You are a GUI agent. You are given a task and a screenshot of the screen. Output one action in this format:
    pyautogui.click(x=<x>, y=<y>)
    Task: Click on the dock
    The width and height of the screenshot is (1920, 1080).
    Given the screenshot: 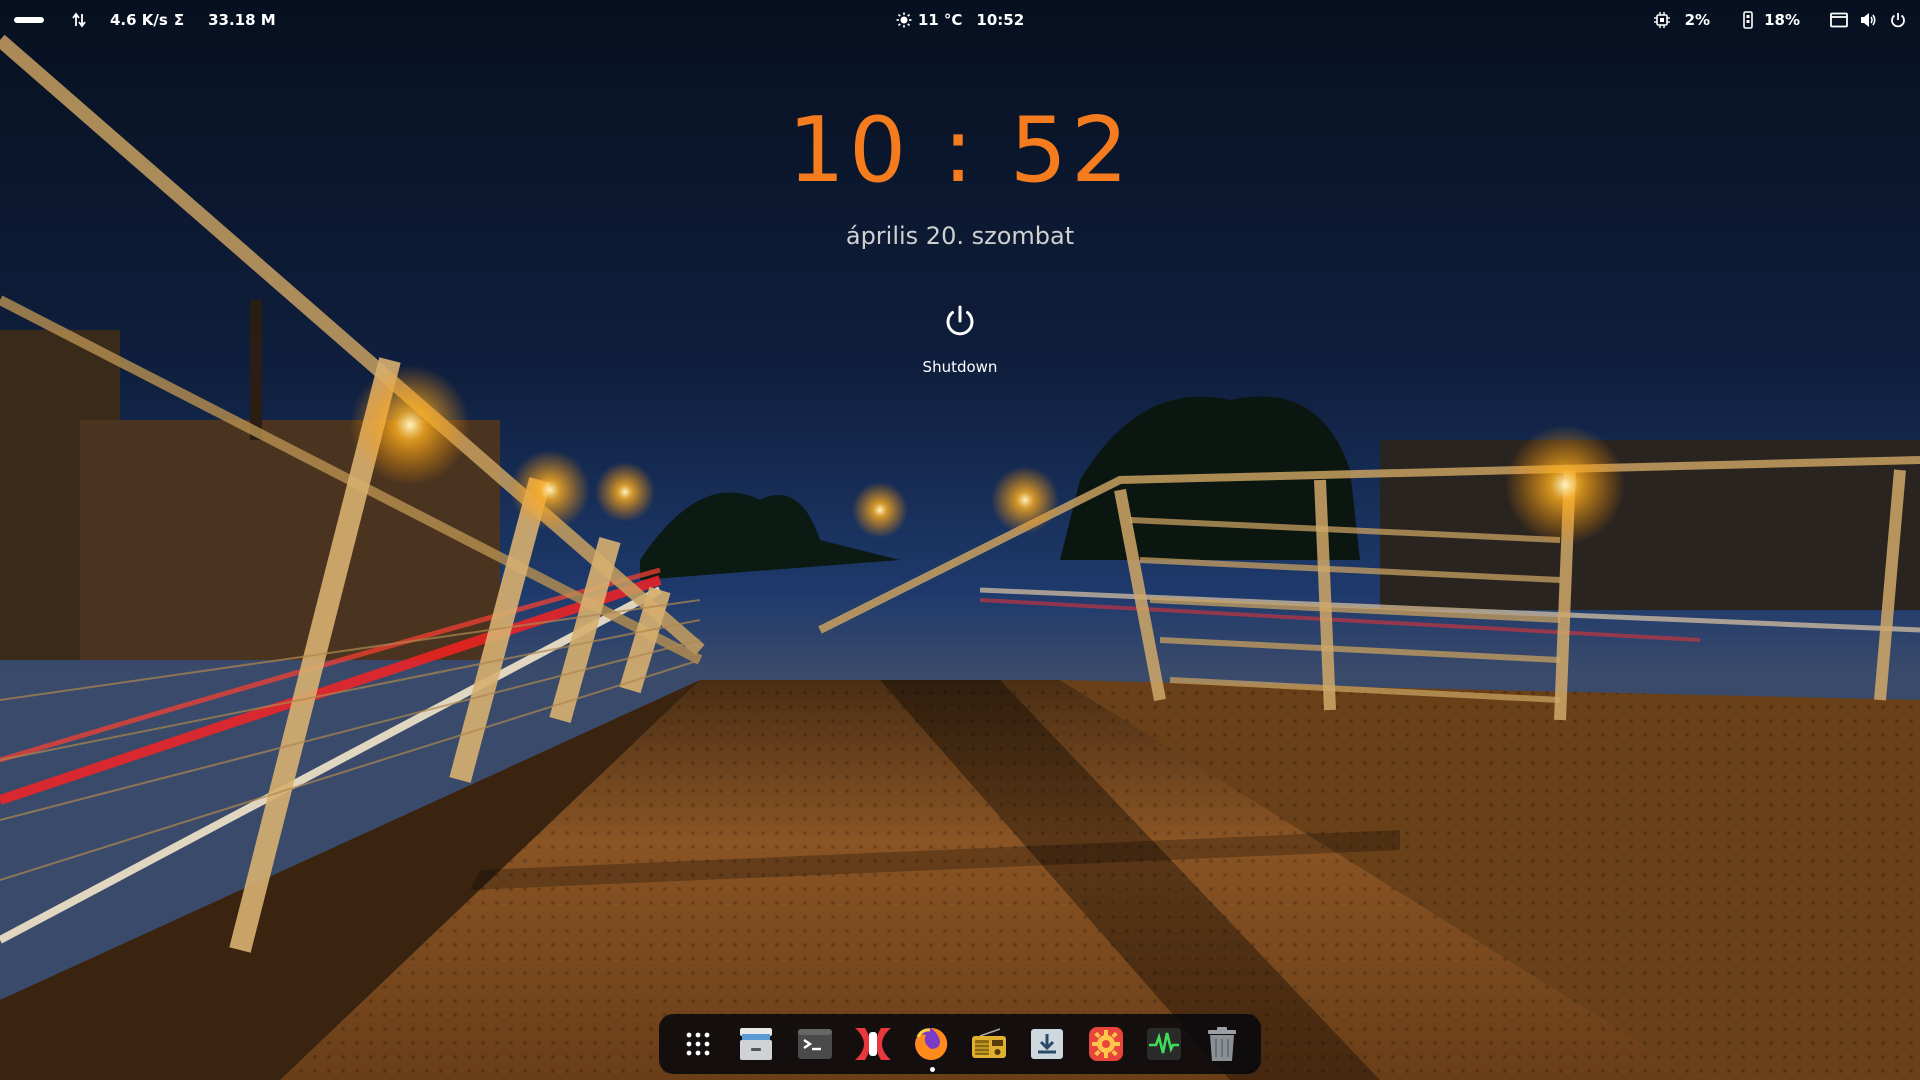 What is the action you would take?
    pyautogui.click(x=960, y=1044)
    